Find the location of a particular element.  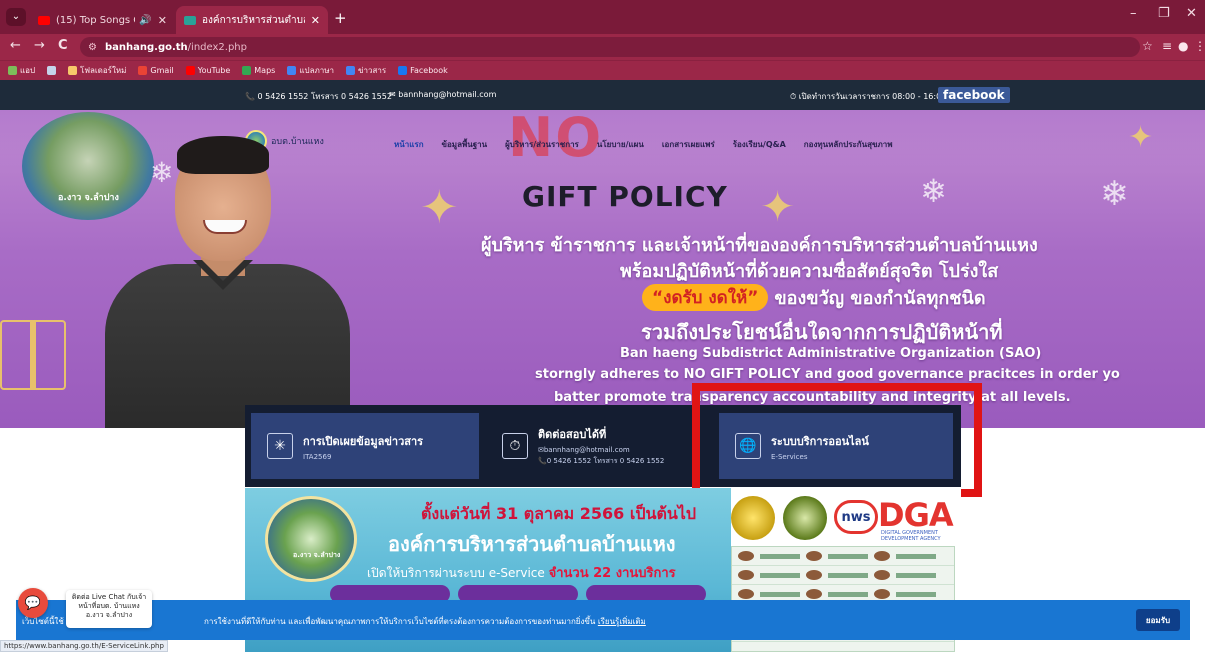

profile-icon: ● is located at coordinates (1183, 46).